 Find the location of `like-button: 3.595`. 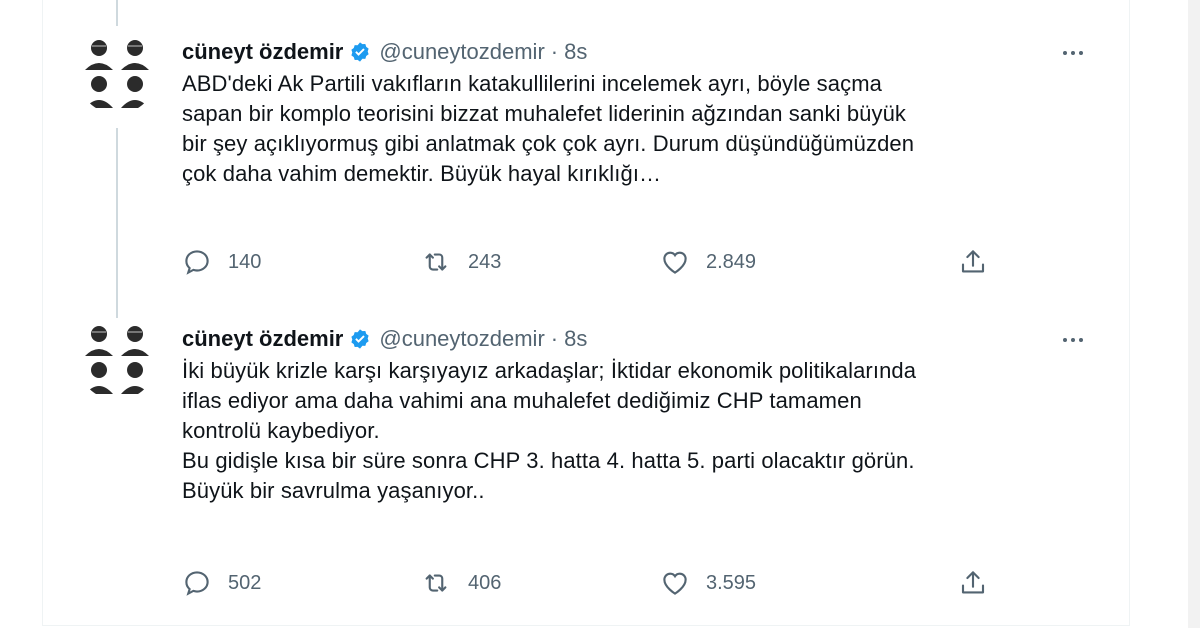

like-button: 3.595 is located at coordinates (708, 583).